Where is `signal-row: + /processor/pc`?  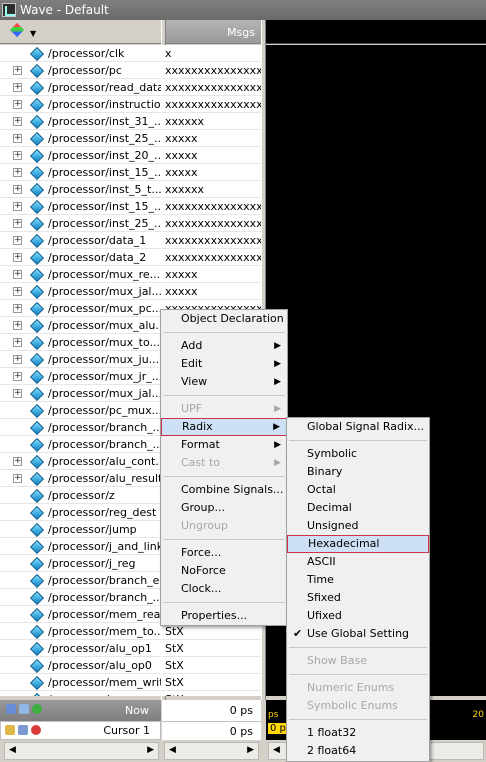
signal-row: + /processor/pc is located at coordinates (80, 70).